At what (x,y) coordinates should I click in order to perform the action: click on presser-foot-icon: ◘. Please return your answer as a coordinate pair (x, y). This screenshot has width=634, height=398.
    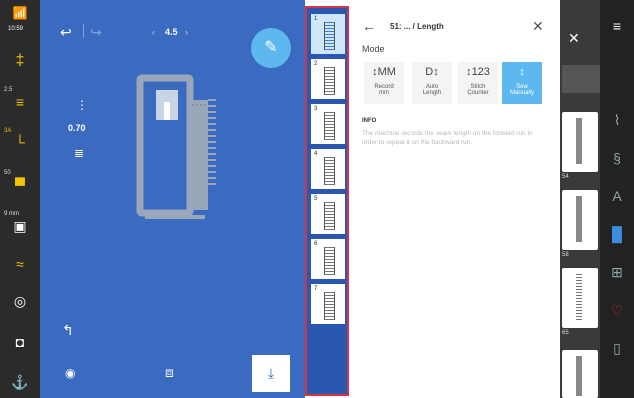
    Looking at the image, I should click on (20, 342).